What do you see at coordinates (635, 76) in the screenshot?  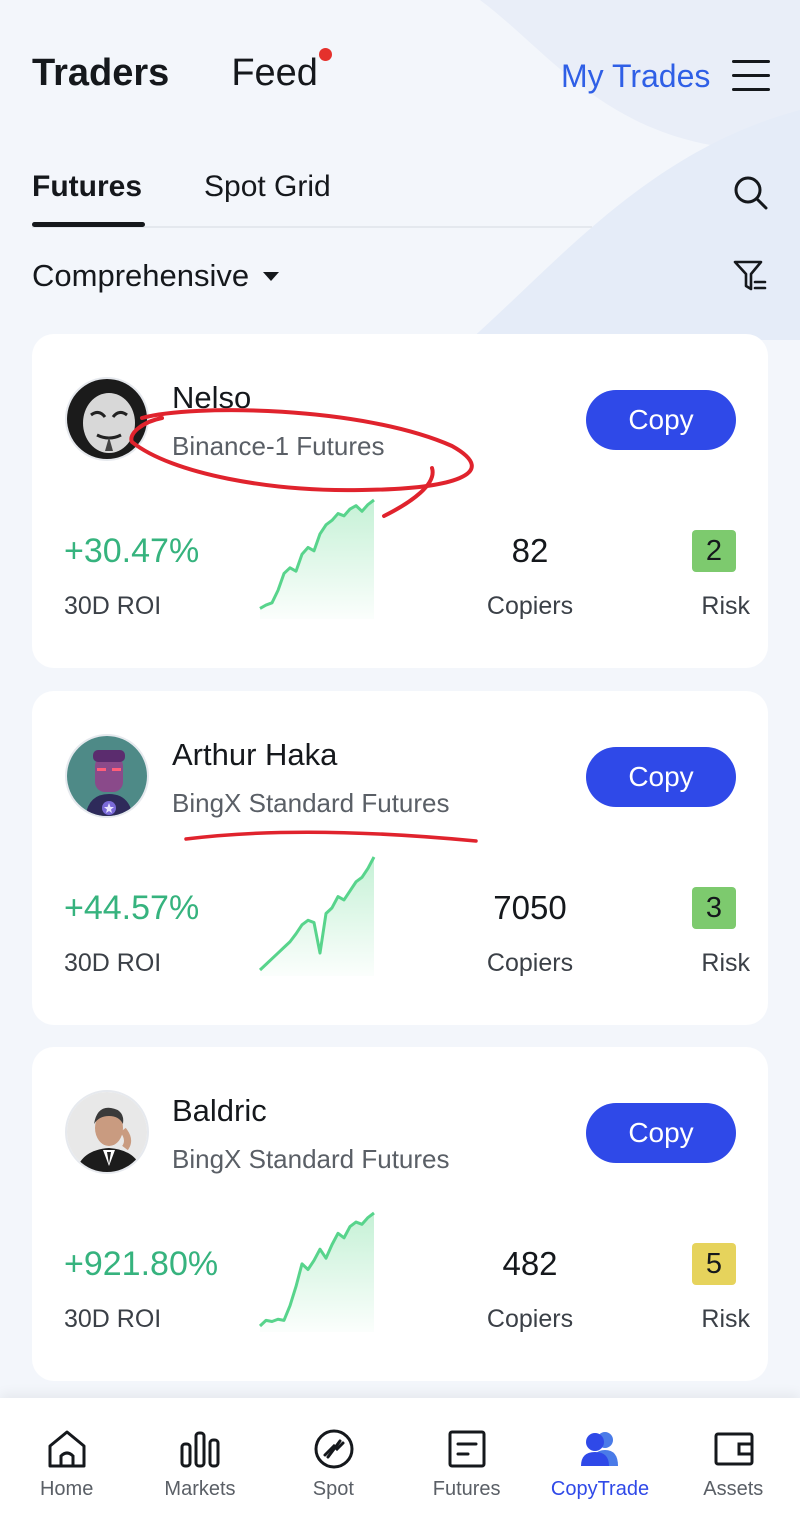 I see `my-trades-link: My Trades` at bounding box center [635, 76].